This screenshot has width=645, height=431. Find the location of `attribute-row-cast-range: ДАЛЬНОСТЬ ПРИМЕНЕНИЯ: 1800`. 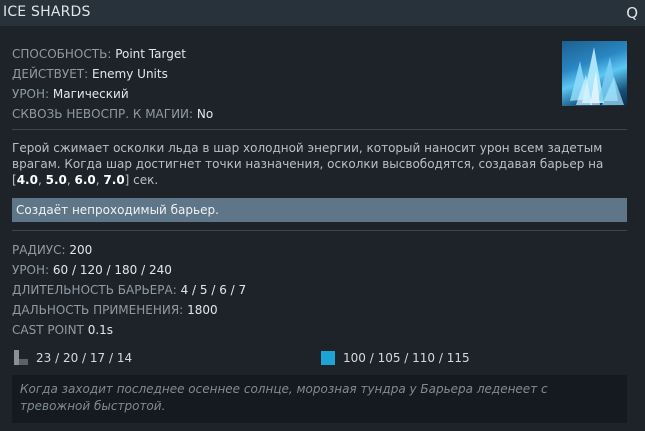

attribute-row-cast-range: ДАЛЬНОСТЬ ПРИМЕНЕНИЯ: 1800 is located at coordinates (129, 310).